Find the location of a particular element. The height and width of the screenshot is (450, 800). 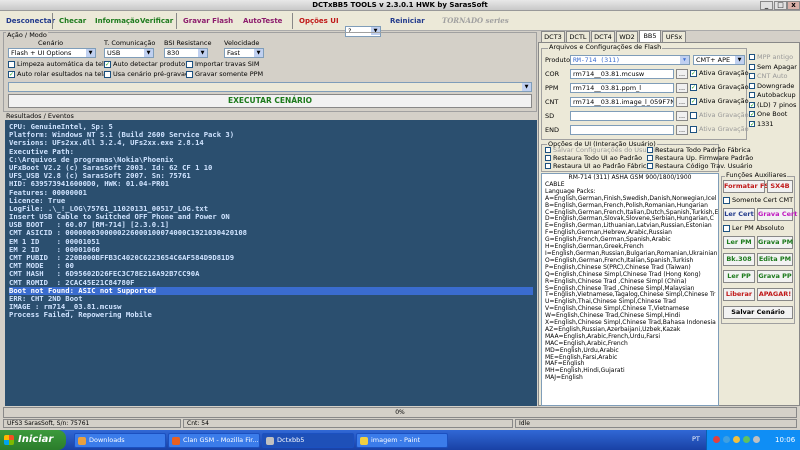

ui-option-label: Restaura UI ao Padrão Fábrica is located at coordinates (602, 166).